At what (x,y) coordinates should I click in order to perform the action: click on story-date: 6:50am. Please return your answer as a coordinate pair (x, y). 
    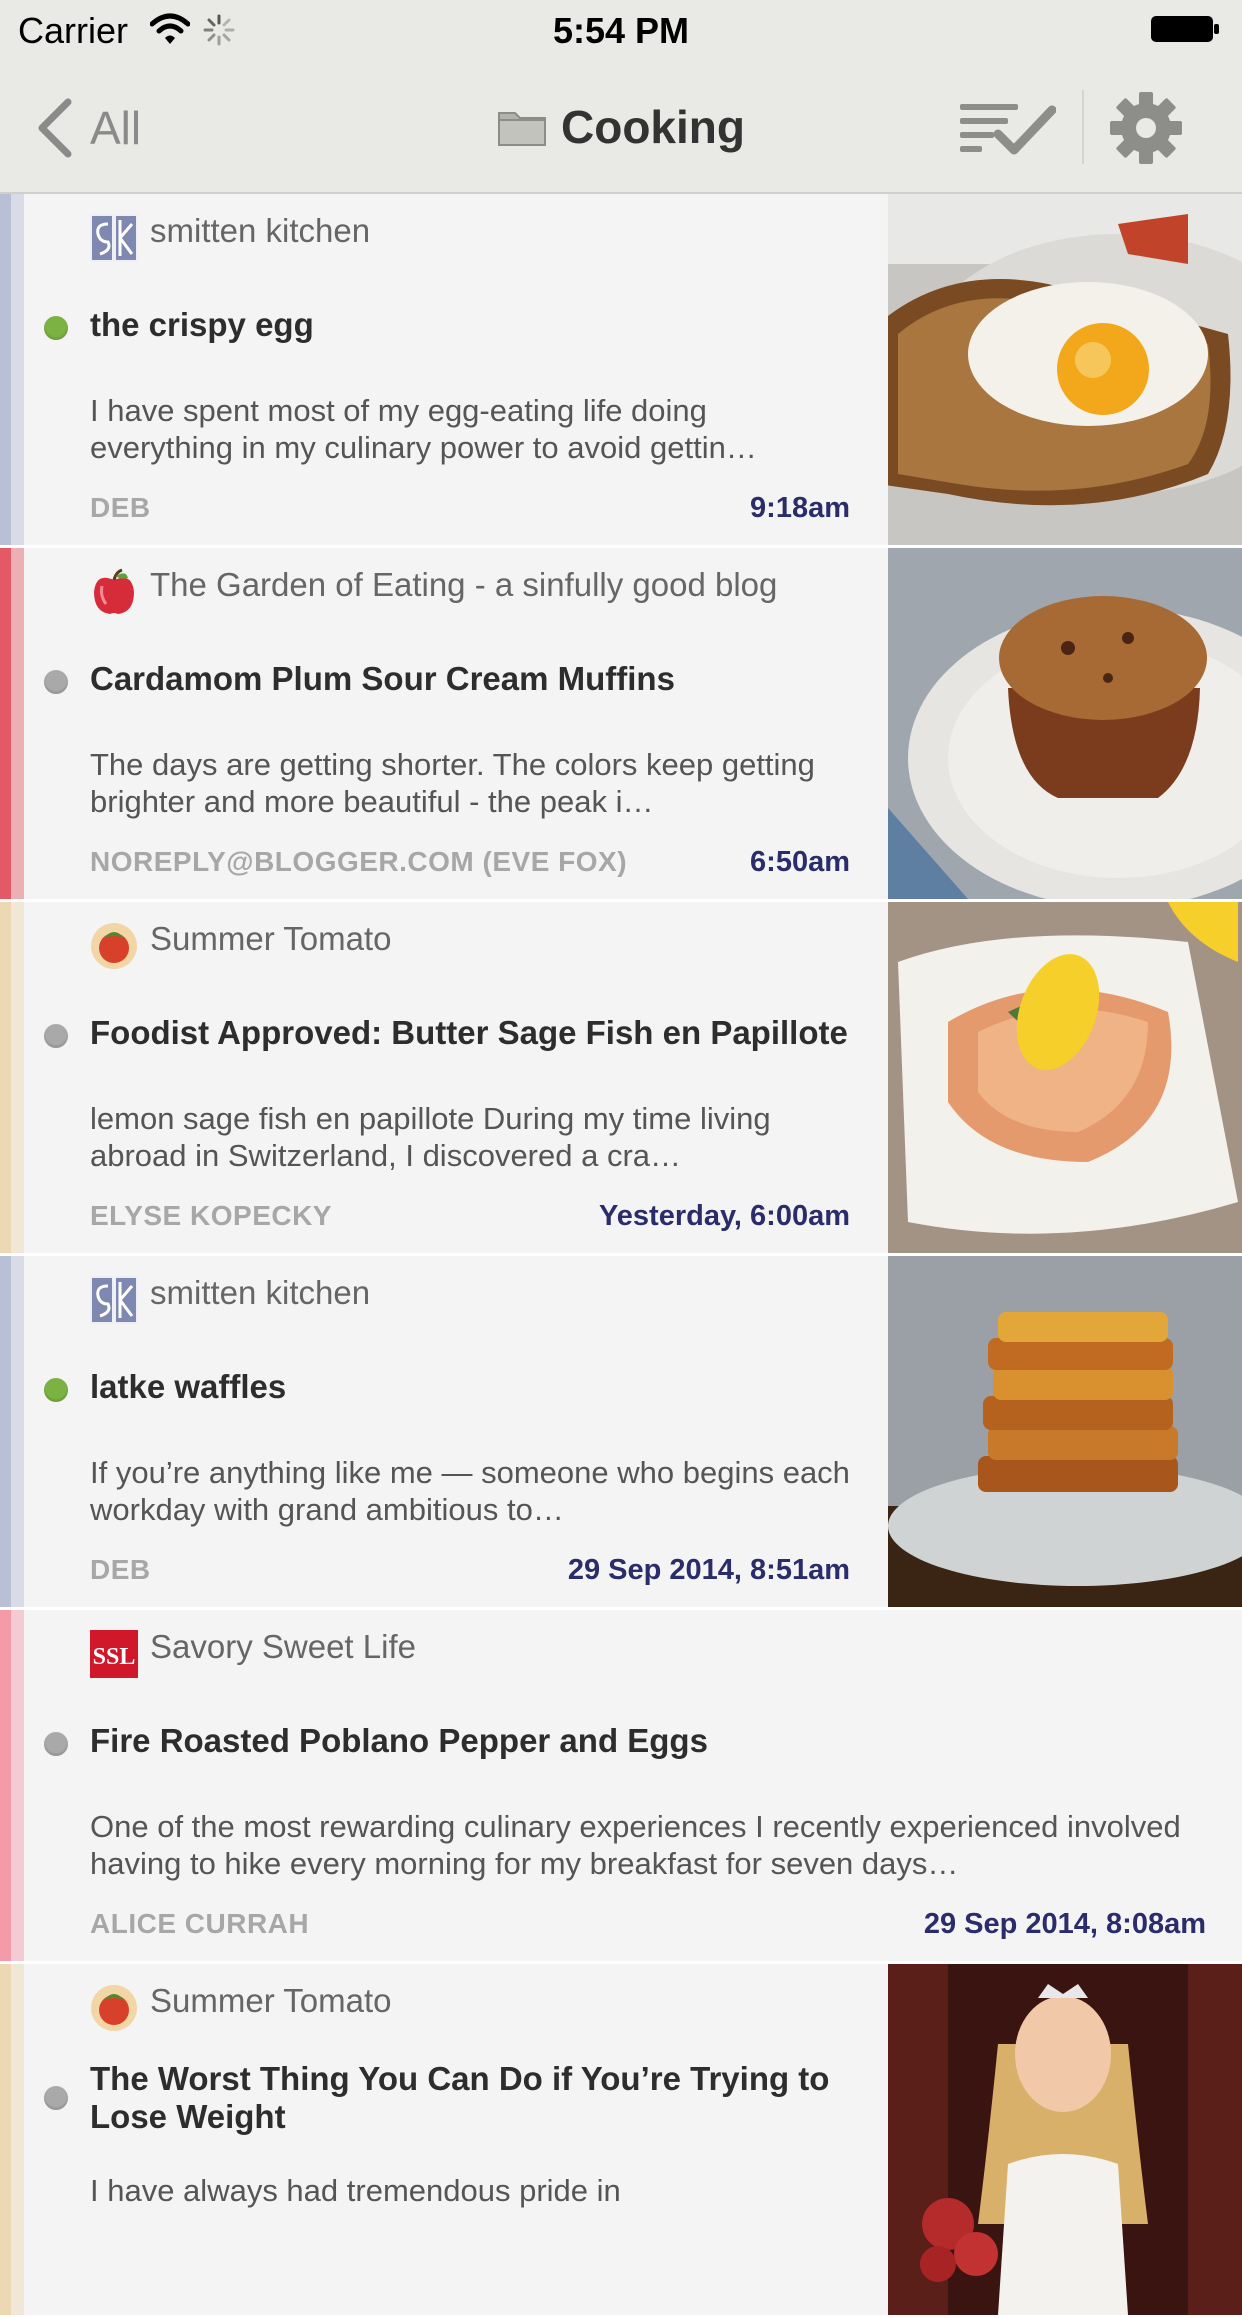
    Looking at the image, I should click on (800, 862).